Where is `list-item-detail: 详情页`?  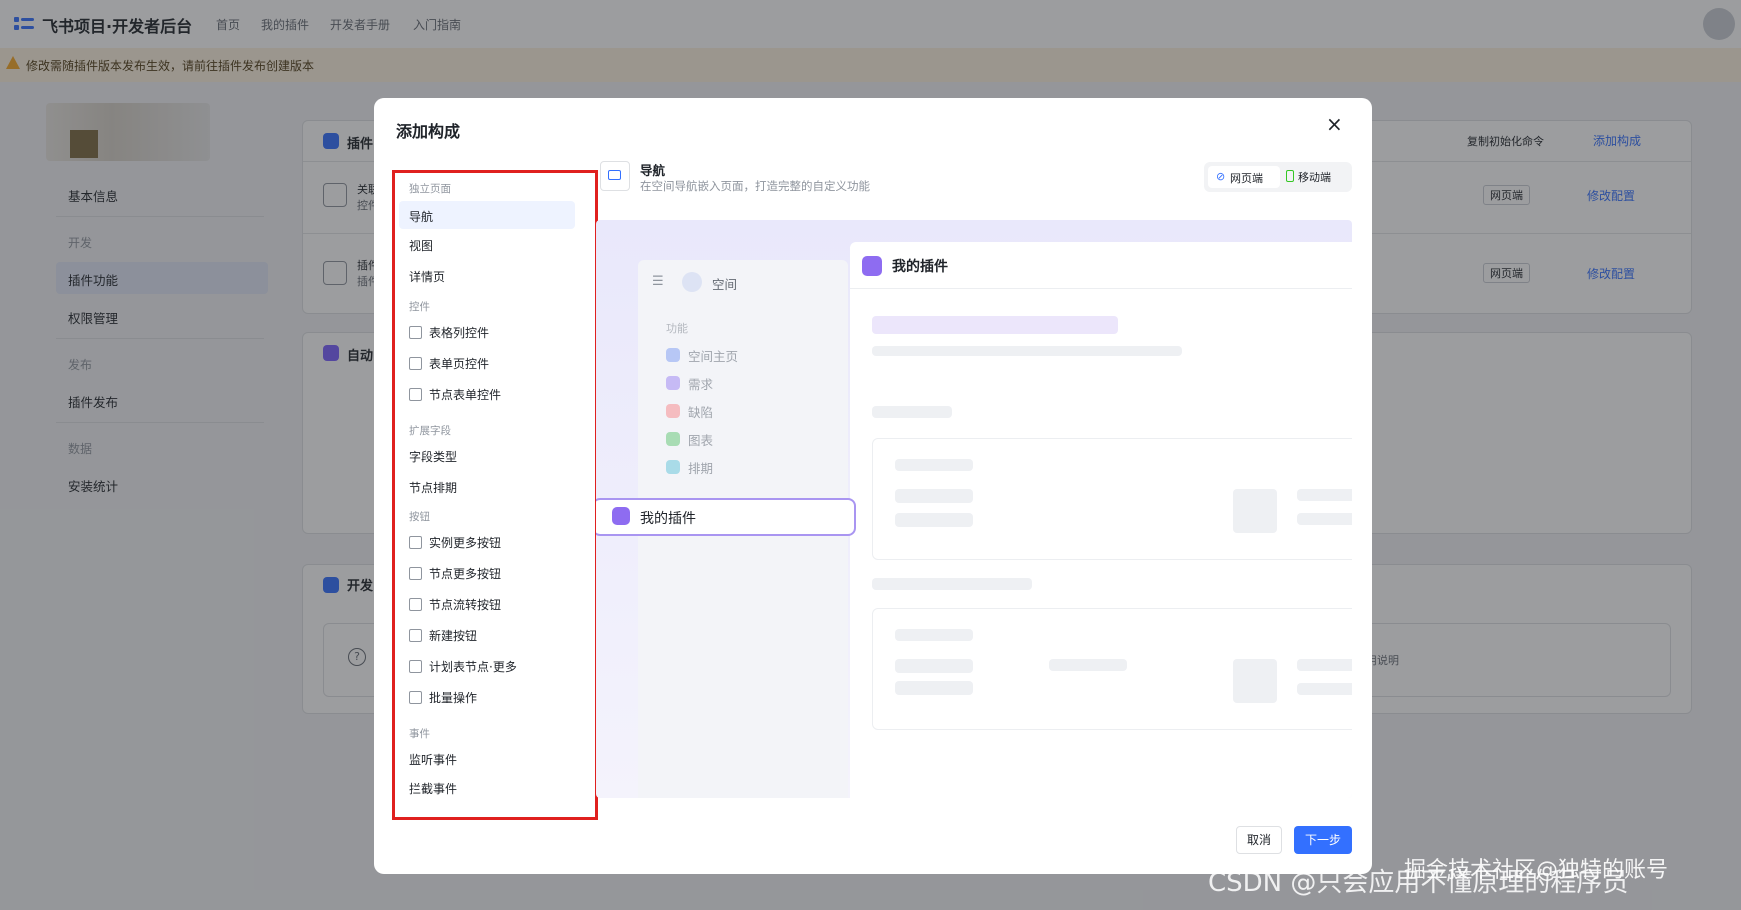 list-item-detail: 详情页 is located at coordinates (427, 276).